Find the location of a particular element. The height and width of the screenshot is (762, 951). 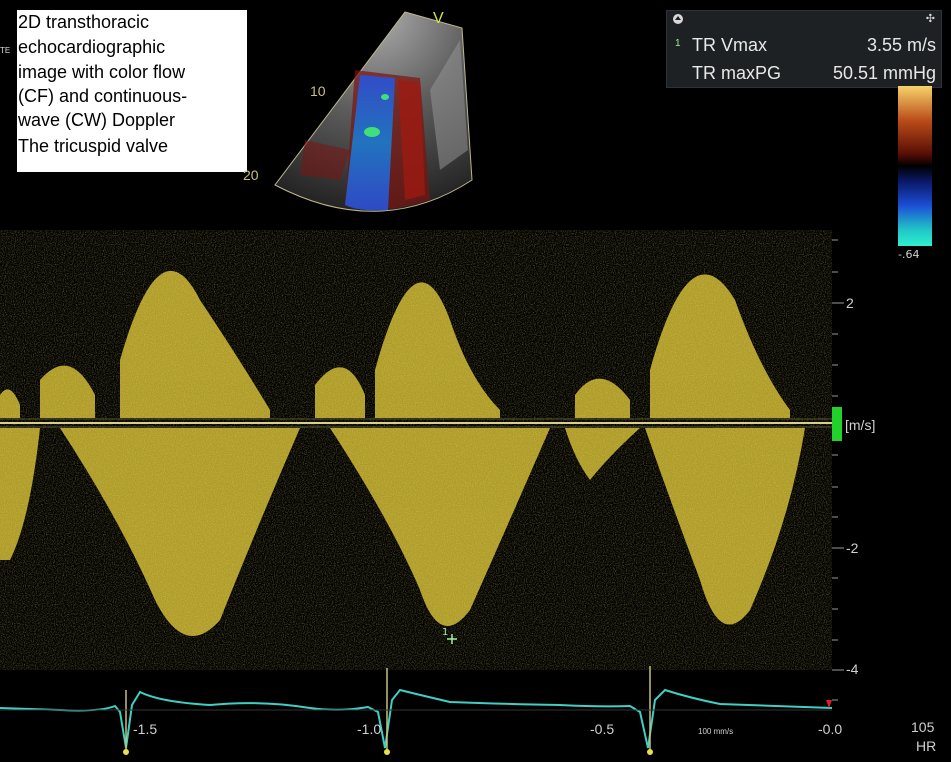

measurement-index: 1 is located at coordinates (678, 43).